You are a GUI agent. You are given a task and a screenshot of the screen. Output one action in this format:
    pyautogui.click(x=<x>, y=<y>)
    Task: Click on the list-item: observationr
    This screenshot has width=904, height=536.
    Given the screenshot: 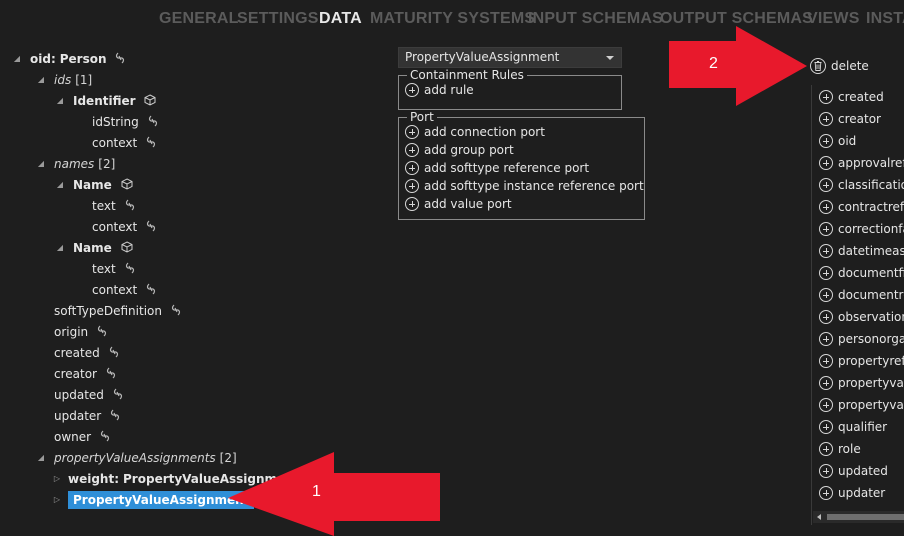 What is the action you would take?
    pyautogui.click(x=861, y=317)
    